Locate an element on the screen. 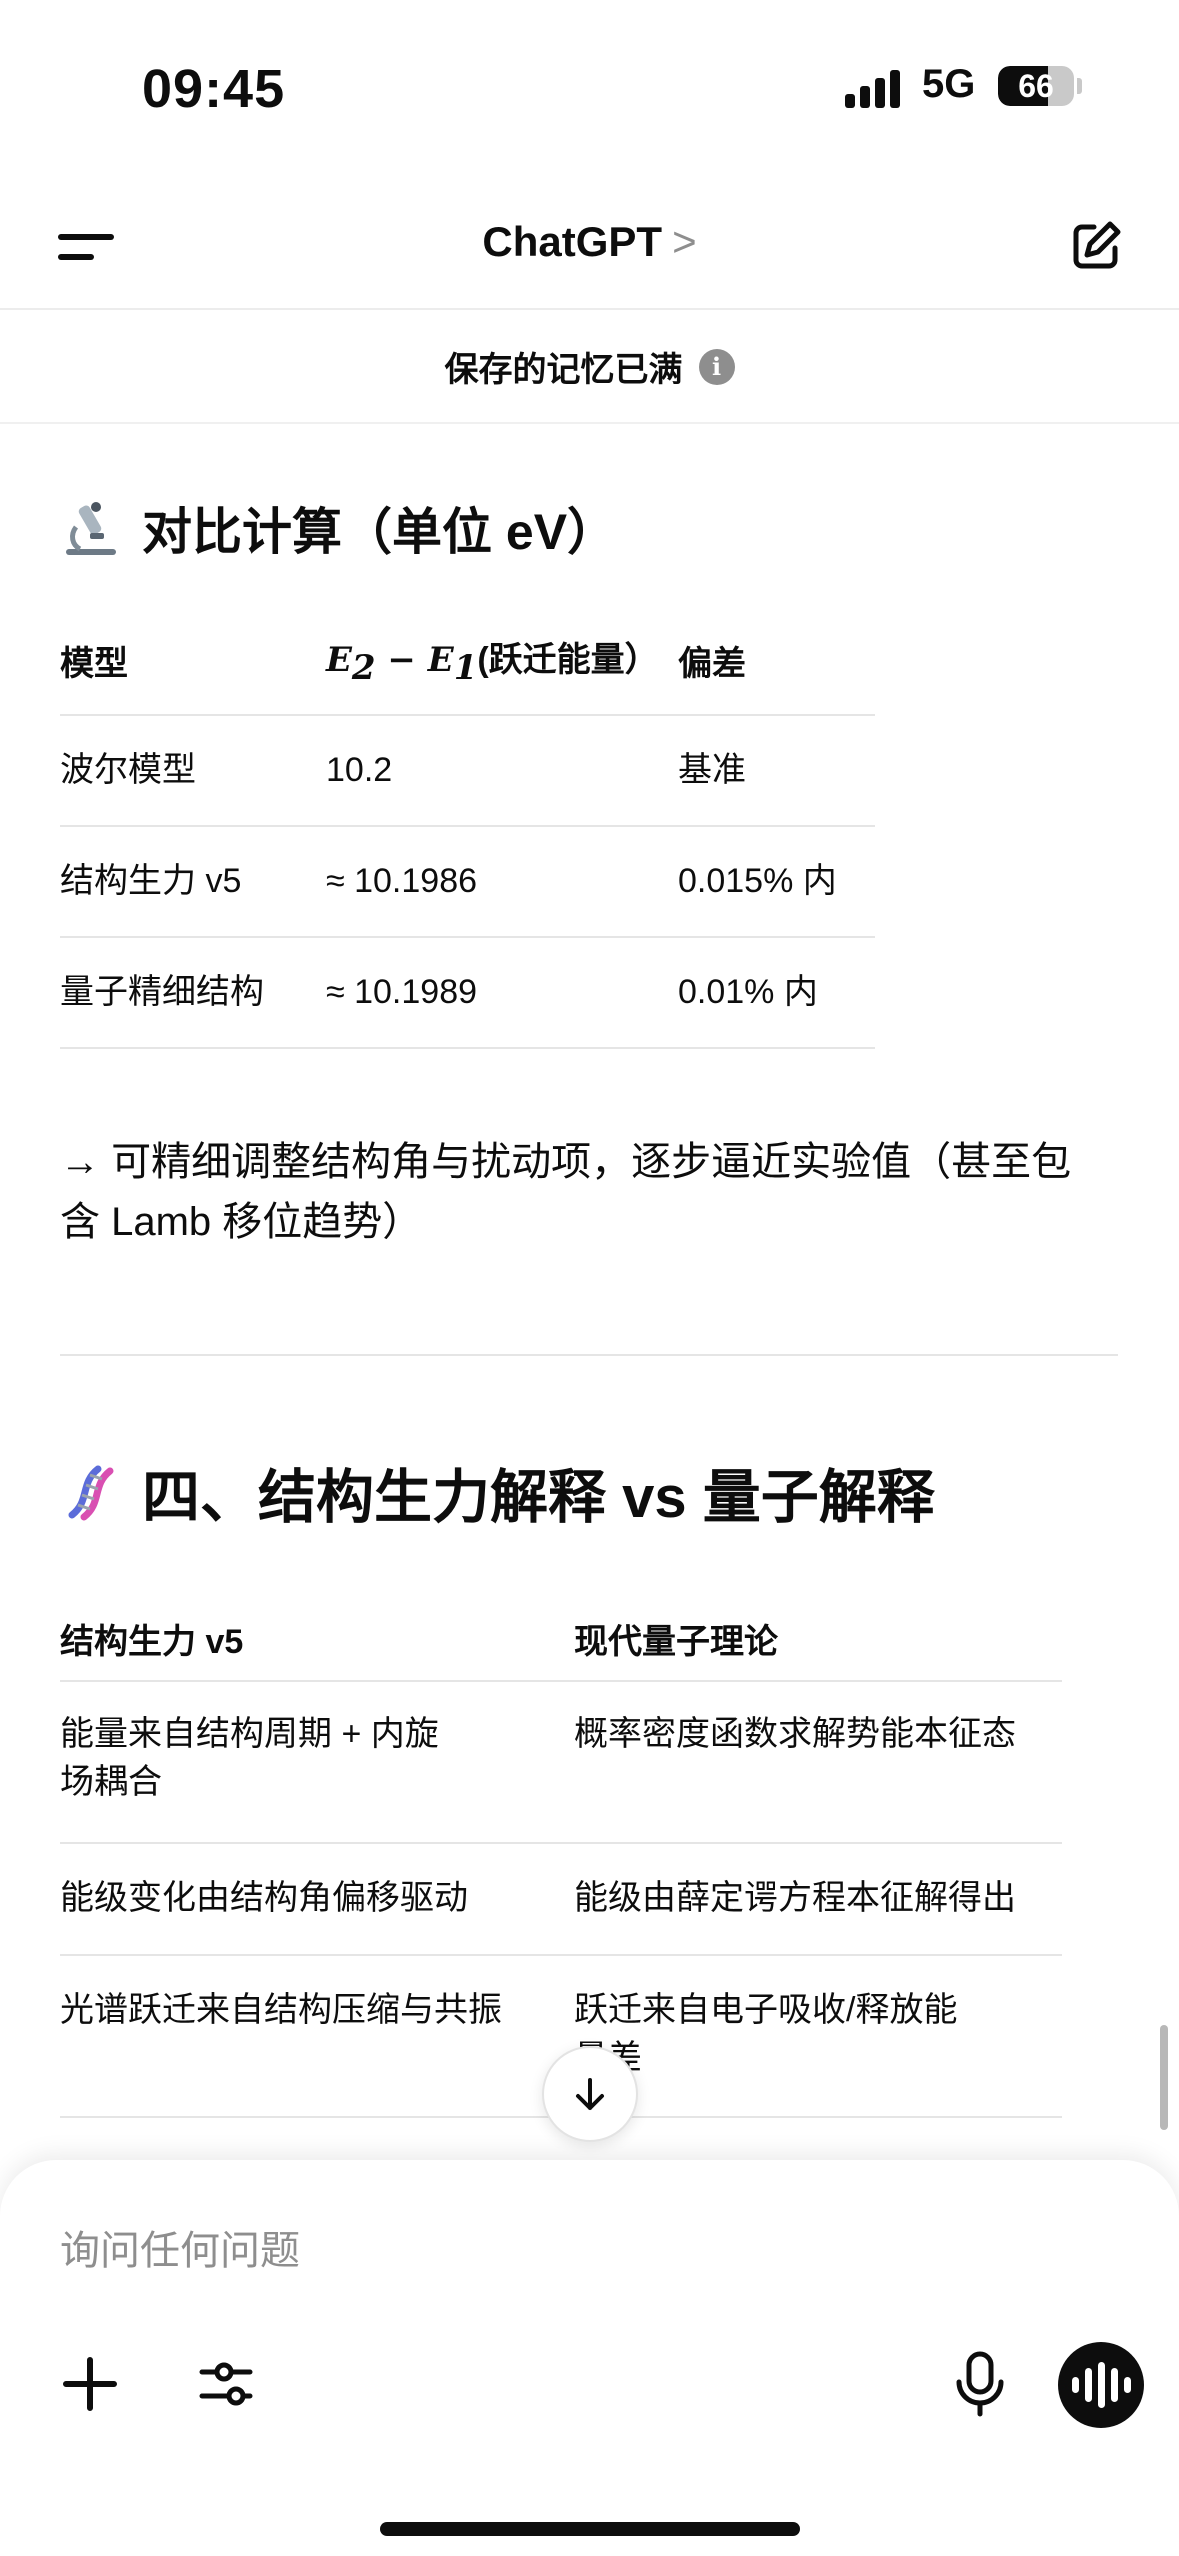 The image size is (1179, 2556). note-paragraph: → 可精细调整结构角与扰动项，逐步逼近实验值（甚至包 含 Lamb 移位趋势） is located at coordinates (590, 1192).